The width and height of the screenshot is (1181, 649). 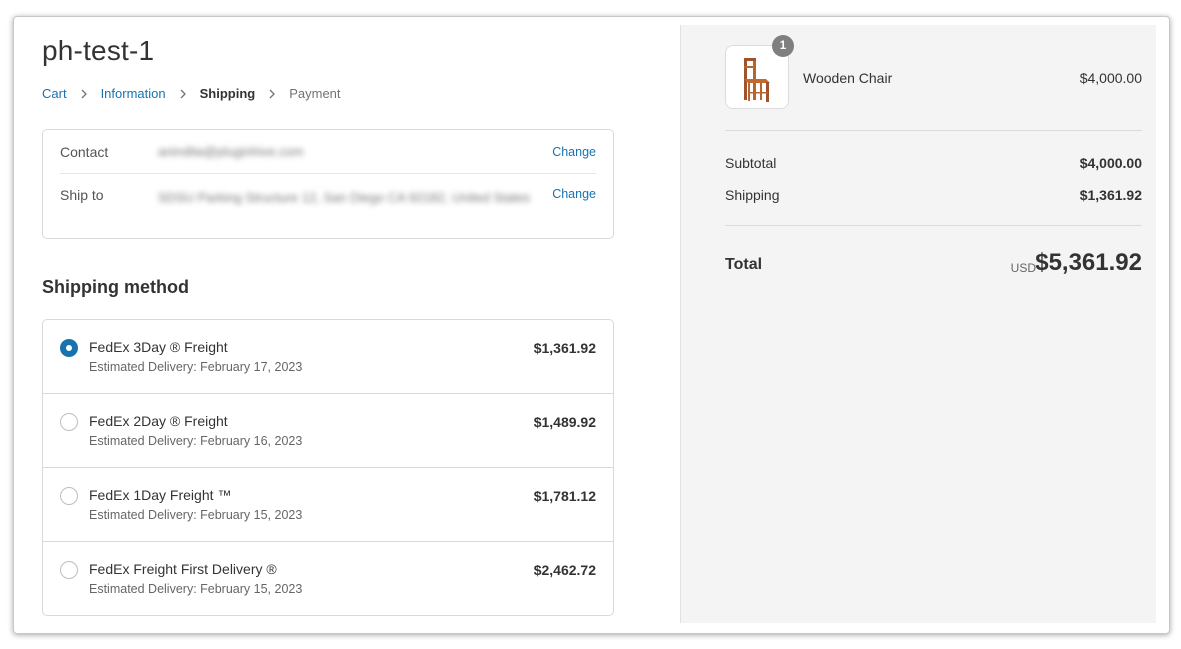 What do you see at coordinates (84, 151) in the screenshot?
I see `contact-label: Contact` at bounding box center [84, 151].